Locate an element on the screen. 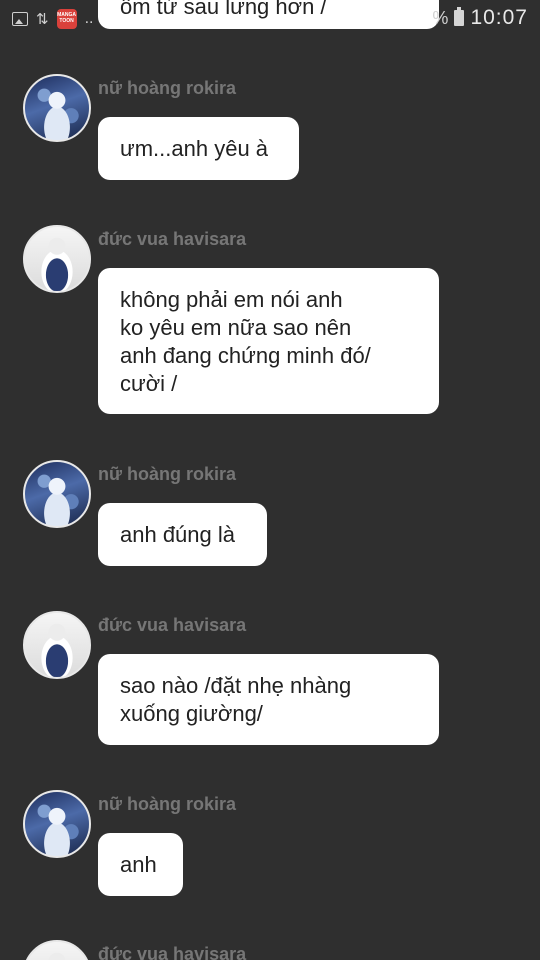  more-notifications-dots: .. is located at coordinates (89, 18).